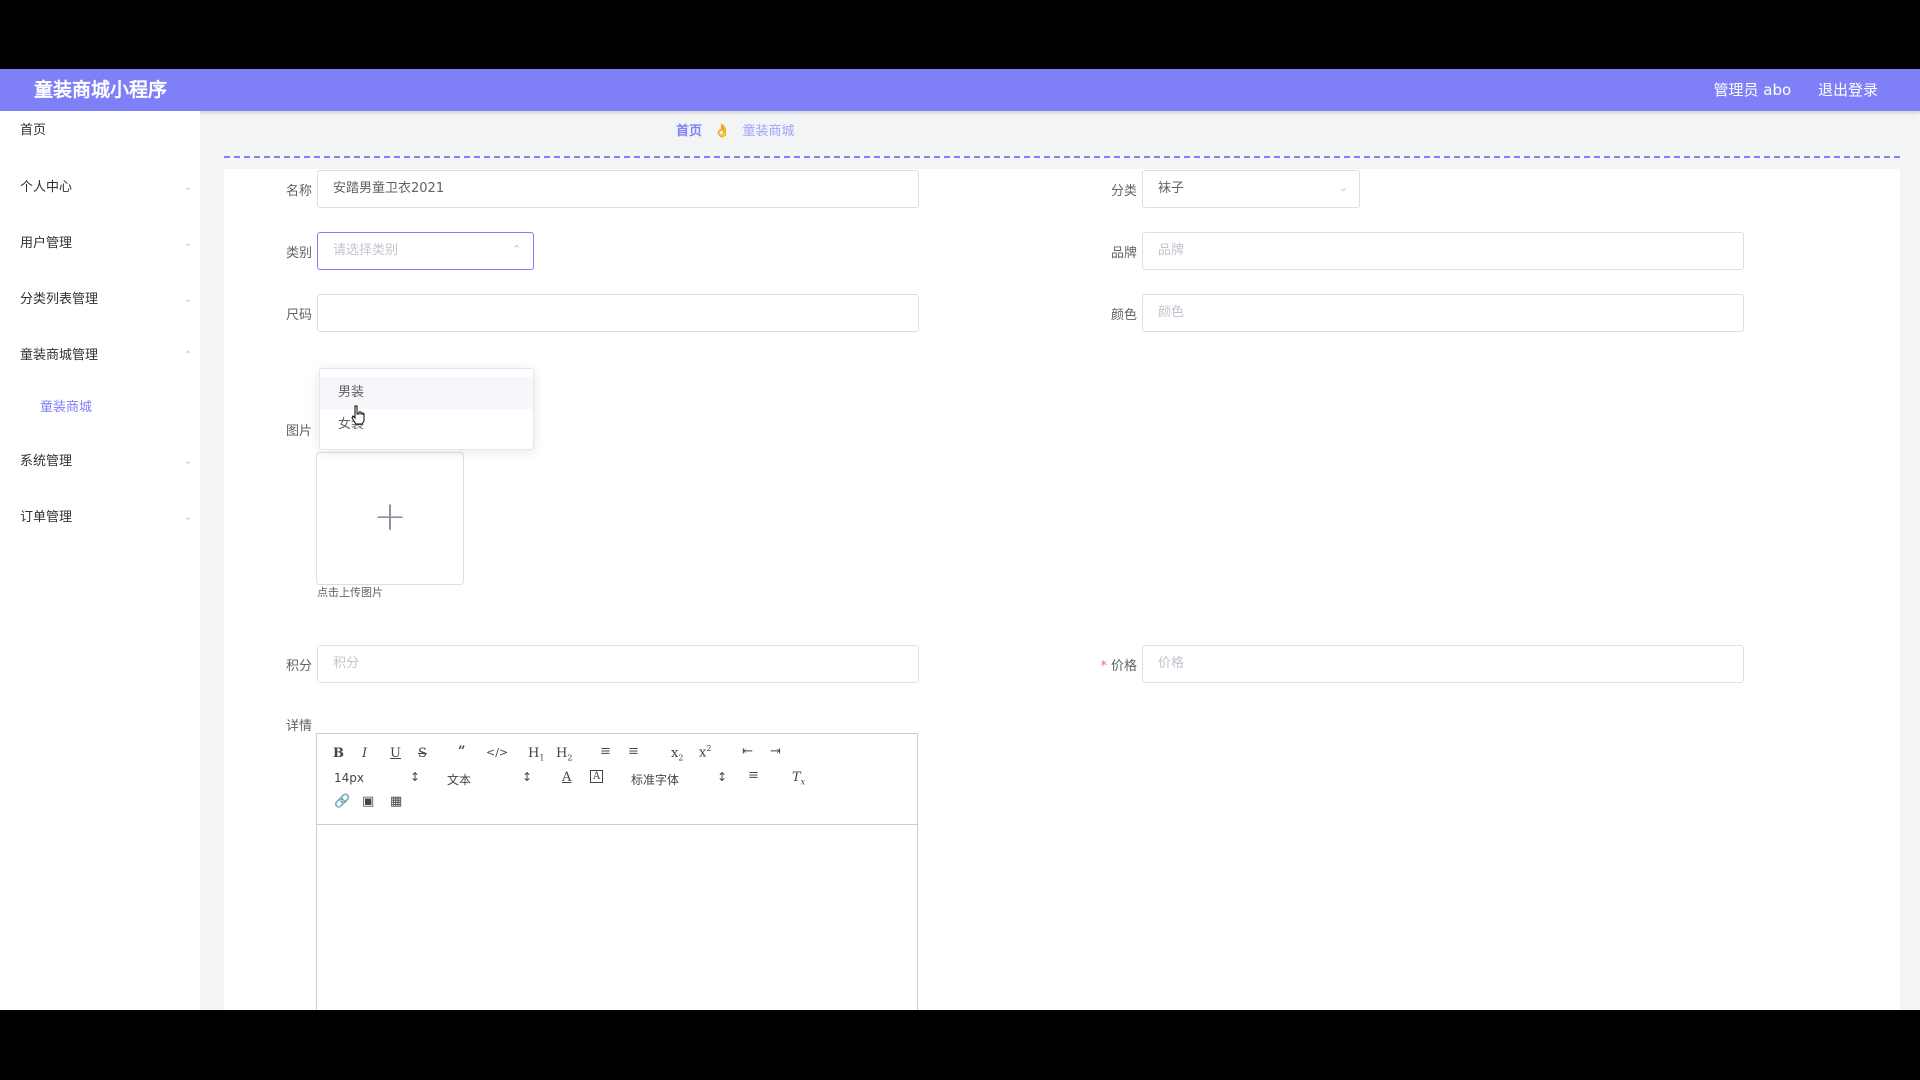 The height and width of the screenshot is (1080, 1920). I want to click on size-label: 尺码, so click(298, 315).